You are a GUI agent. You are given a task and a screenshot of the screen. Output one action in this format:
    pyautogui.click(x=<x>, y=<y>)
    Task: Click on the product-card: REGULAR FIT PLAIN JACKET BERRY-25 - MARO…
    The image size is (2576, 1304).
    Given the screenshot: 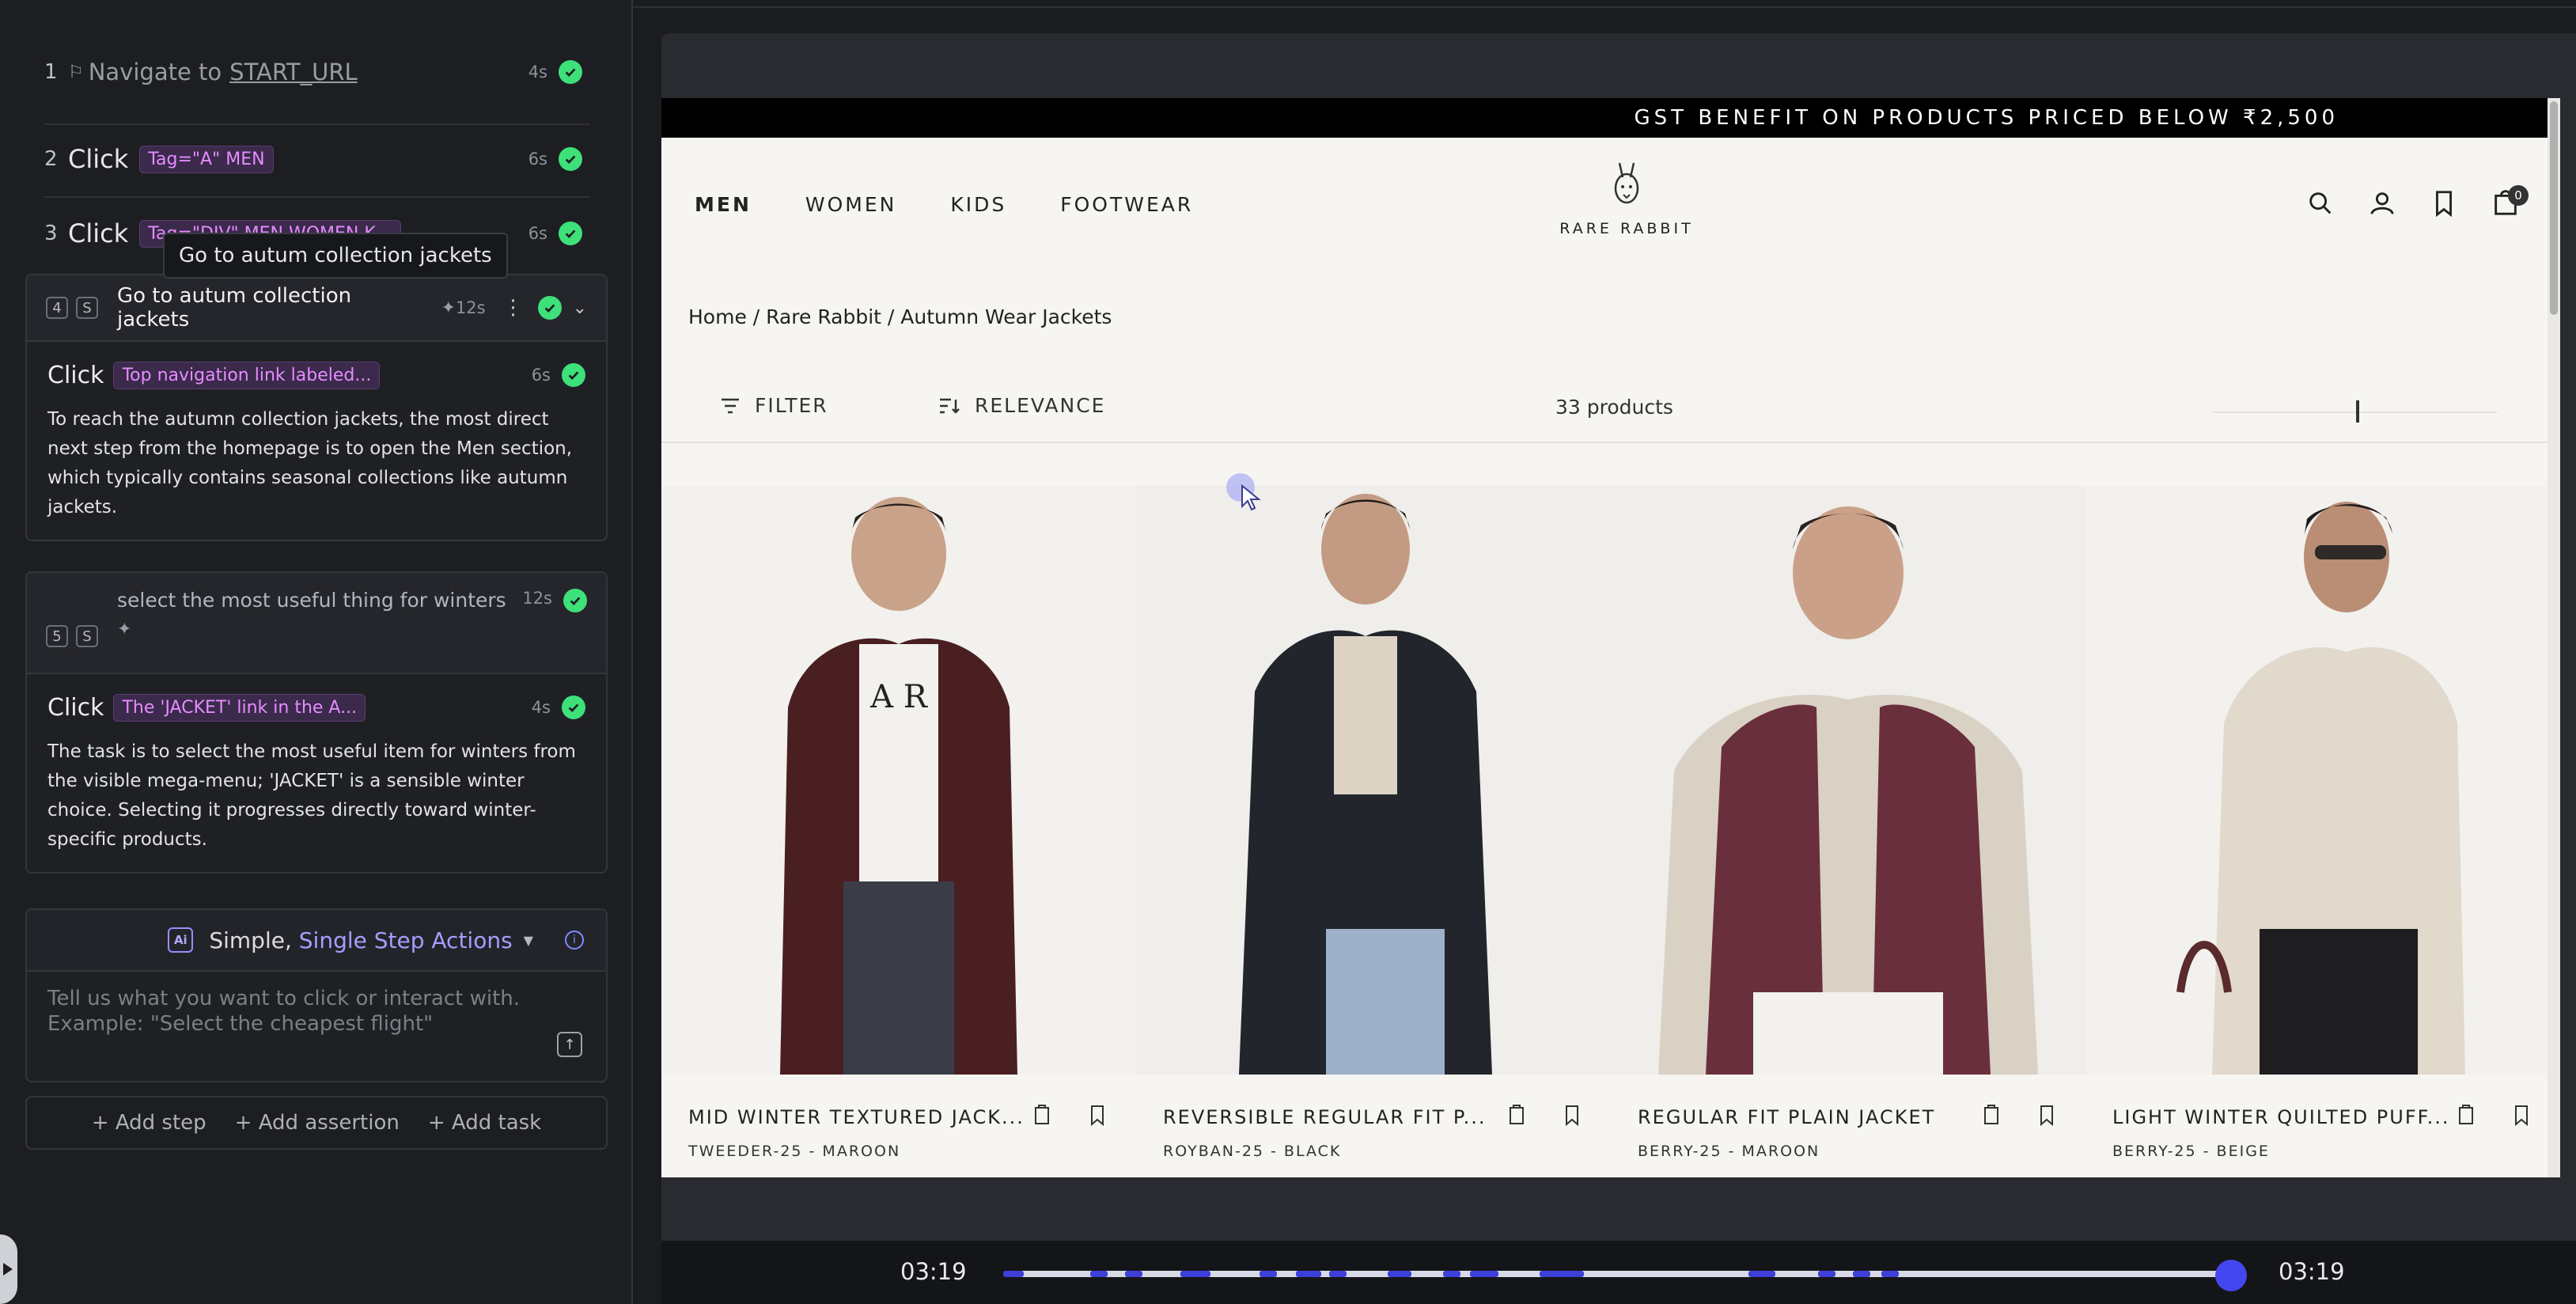 What is the action you would take?
    pyautogui.click(x=1848, y=831)
    